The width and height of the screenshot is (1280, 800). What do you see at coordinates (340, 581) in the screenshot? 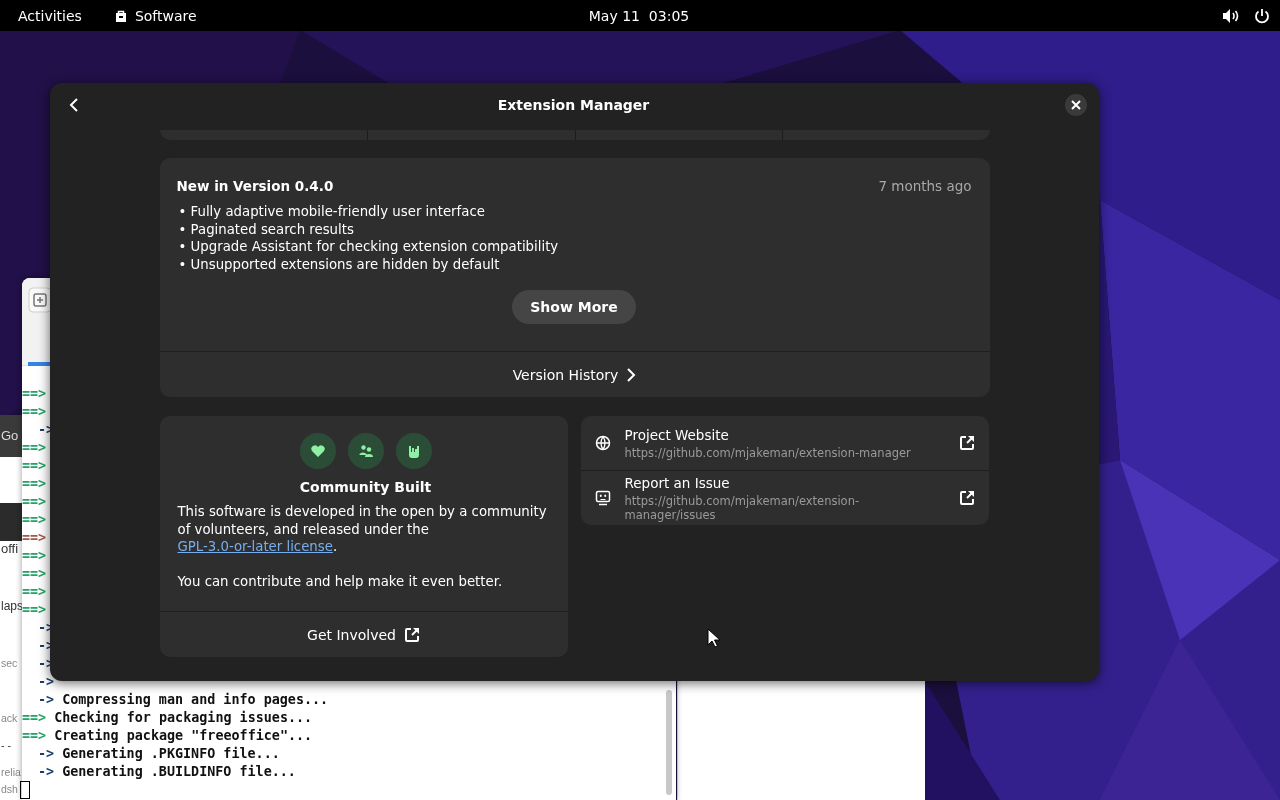
I see `contribute-text: You can contribute and help make it even better.` at bounding box center [340, 581].